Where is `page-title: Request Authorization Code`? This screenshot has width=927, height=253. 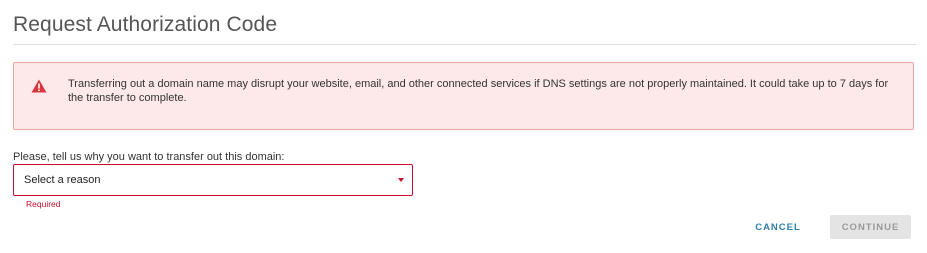 page-title: Request Authorization Code is located at coordinates (145, 24).